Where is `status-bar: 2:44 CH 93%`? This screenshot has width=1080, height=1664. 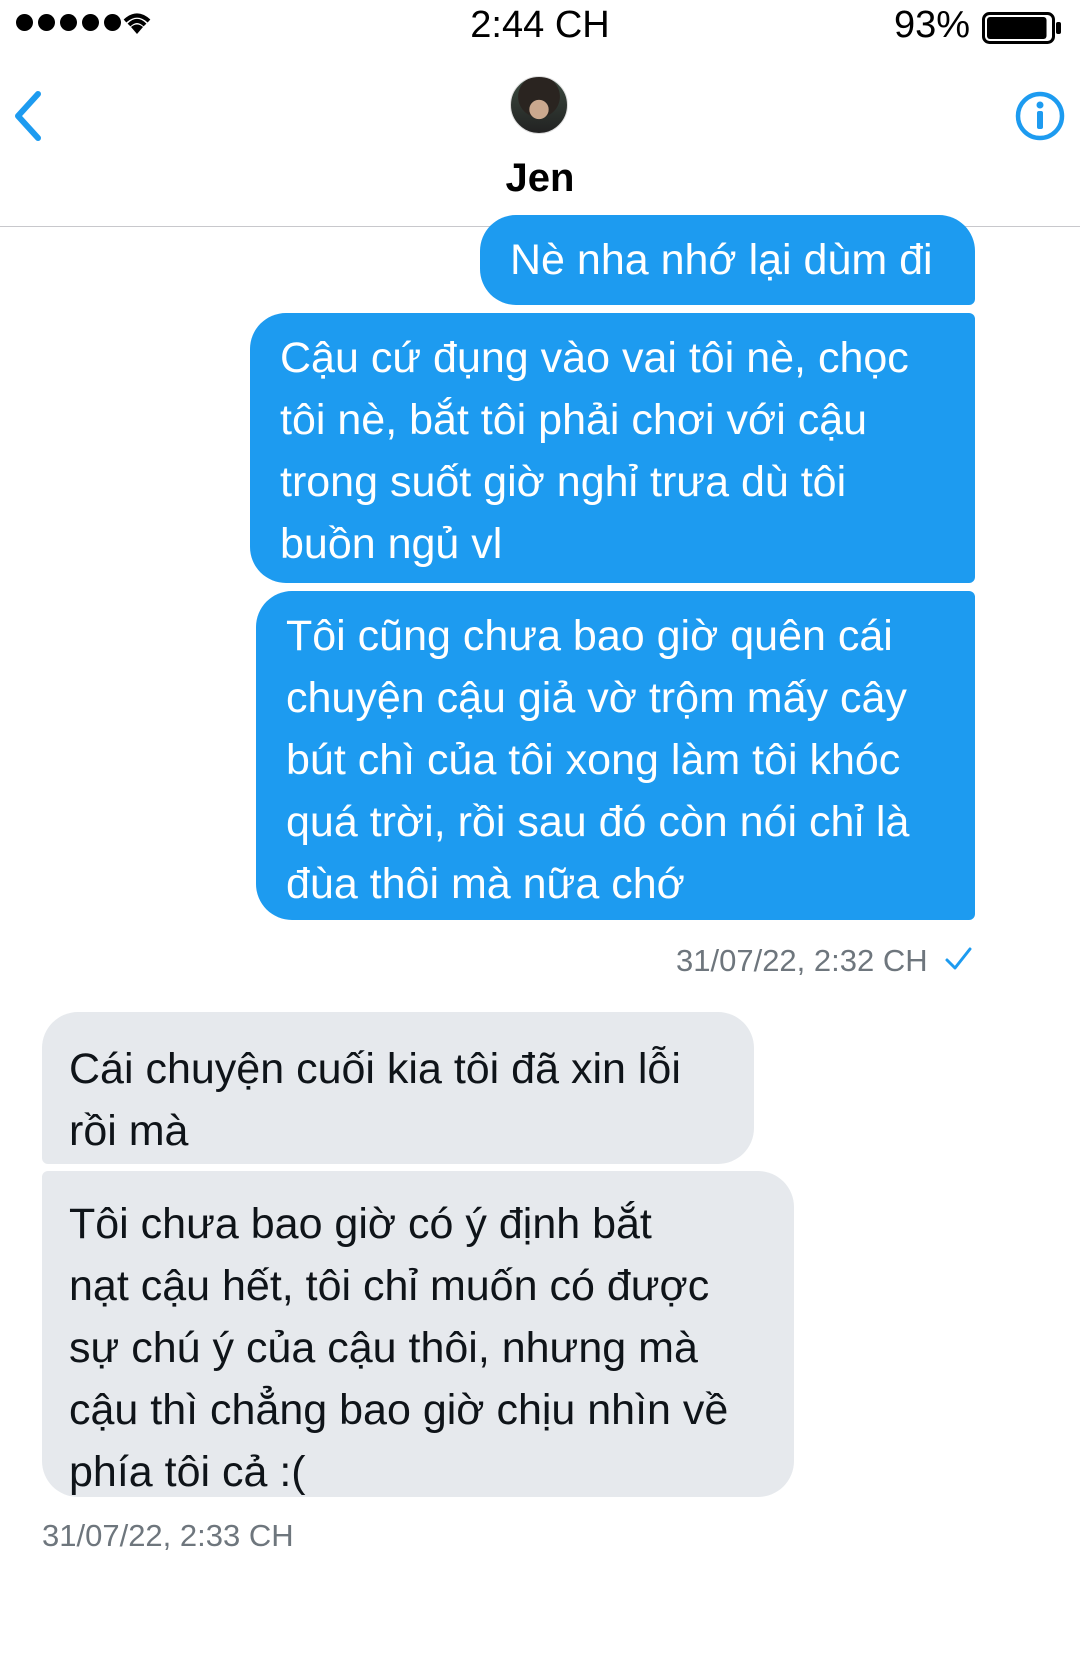 status-bar: 2:44 CH 93% is located at coordinates (540, 26).